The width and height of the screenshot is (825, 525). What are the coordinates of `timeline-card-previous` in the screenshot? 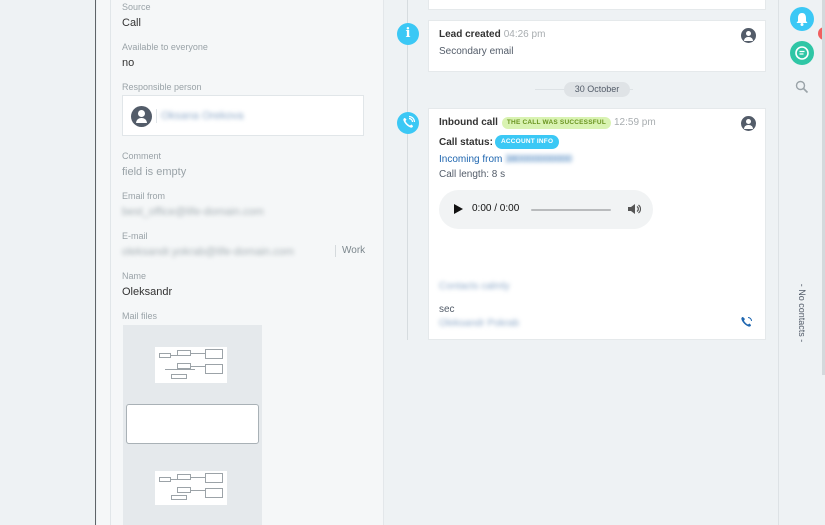 It's located at (597, 5).